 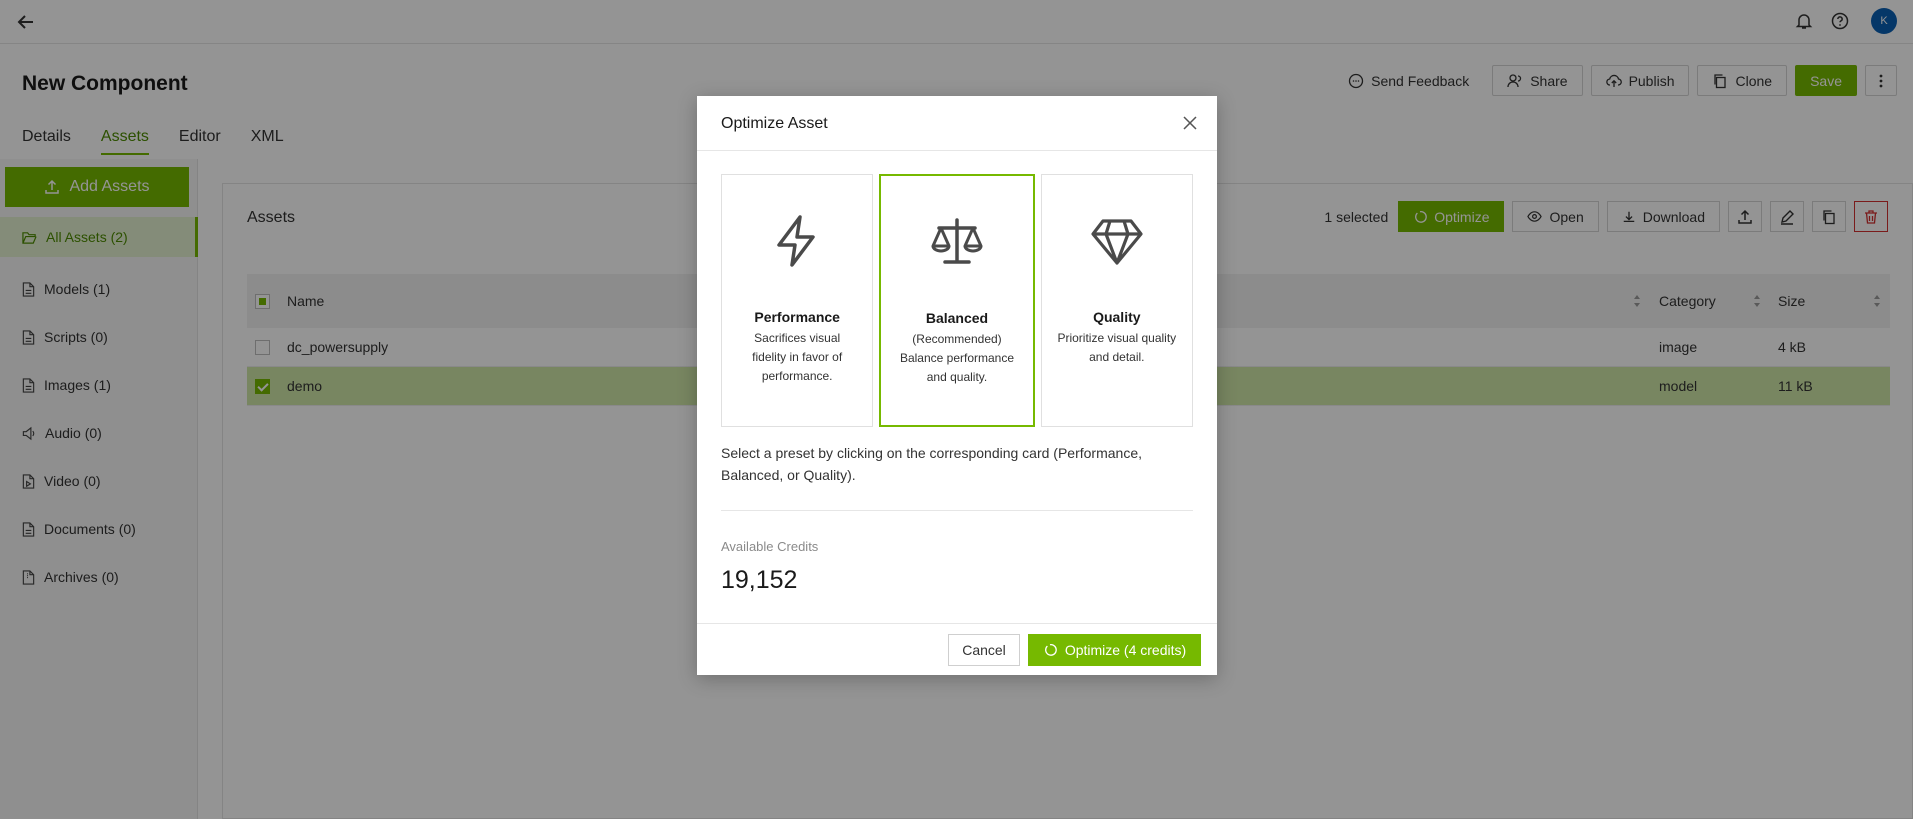 I want to click on preset-title: Quality, so click(x=1117, y=317).